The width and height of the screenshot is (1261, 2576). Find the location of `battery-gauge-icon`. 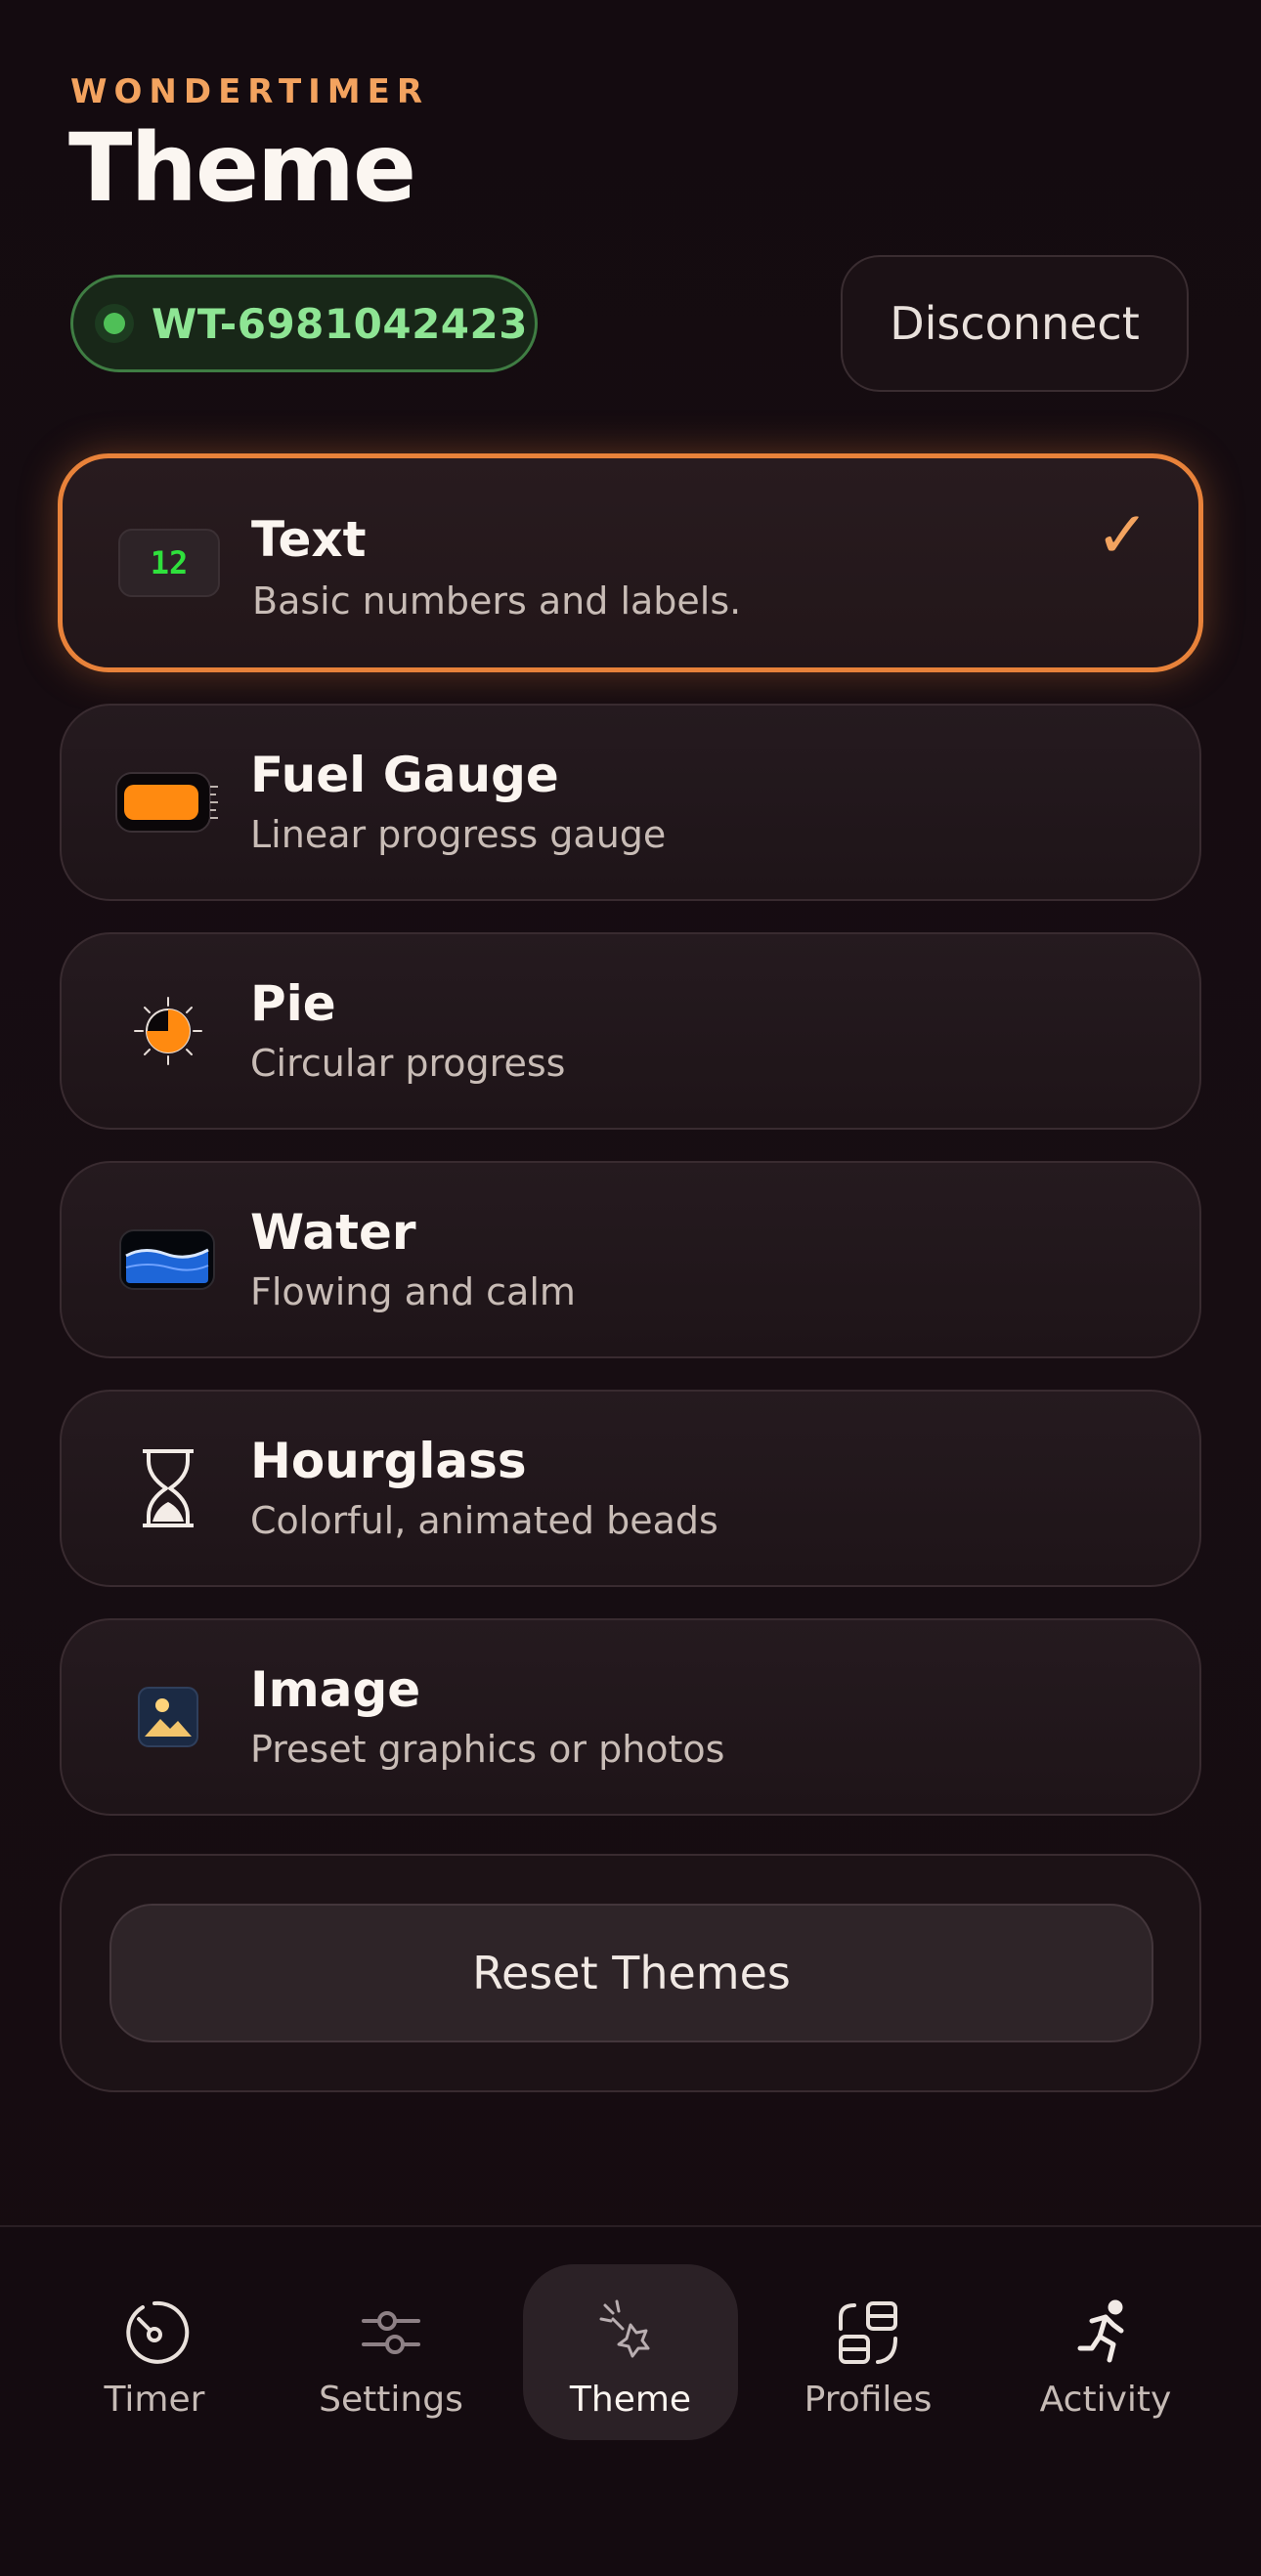

battery-gauge-icon is located at coordinates (168, 802).